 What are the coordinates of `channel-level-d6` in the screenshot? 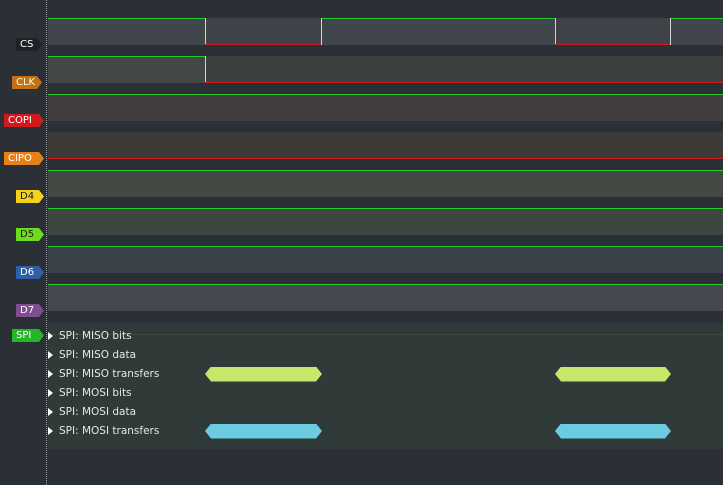 It's located at (385, 259).